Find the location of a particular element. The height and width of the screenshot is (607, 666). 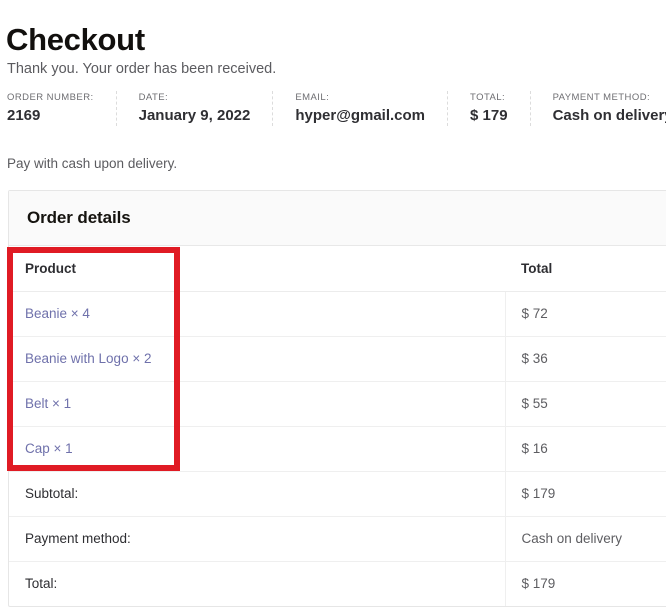

table-row: Cap × 1 $ 16 is located at coordinates (337, 449).